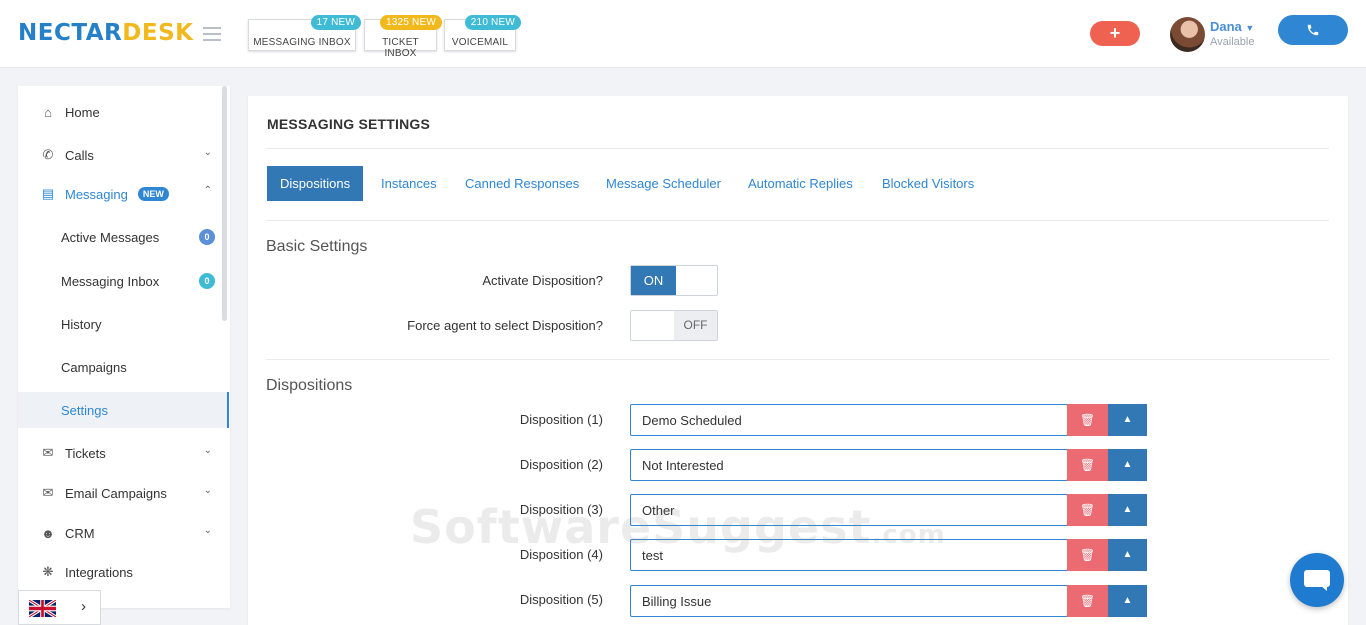  What do you see at coordinates (94, 367) in the screenshot?
I see `sidebar-subitem-label: Campaigns` at bounding box center [94, 367].